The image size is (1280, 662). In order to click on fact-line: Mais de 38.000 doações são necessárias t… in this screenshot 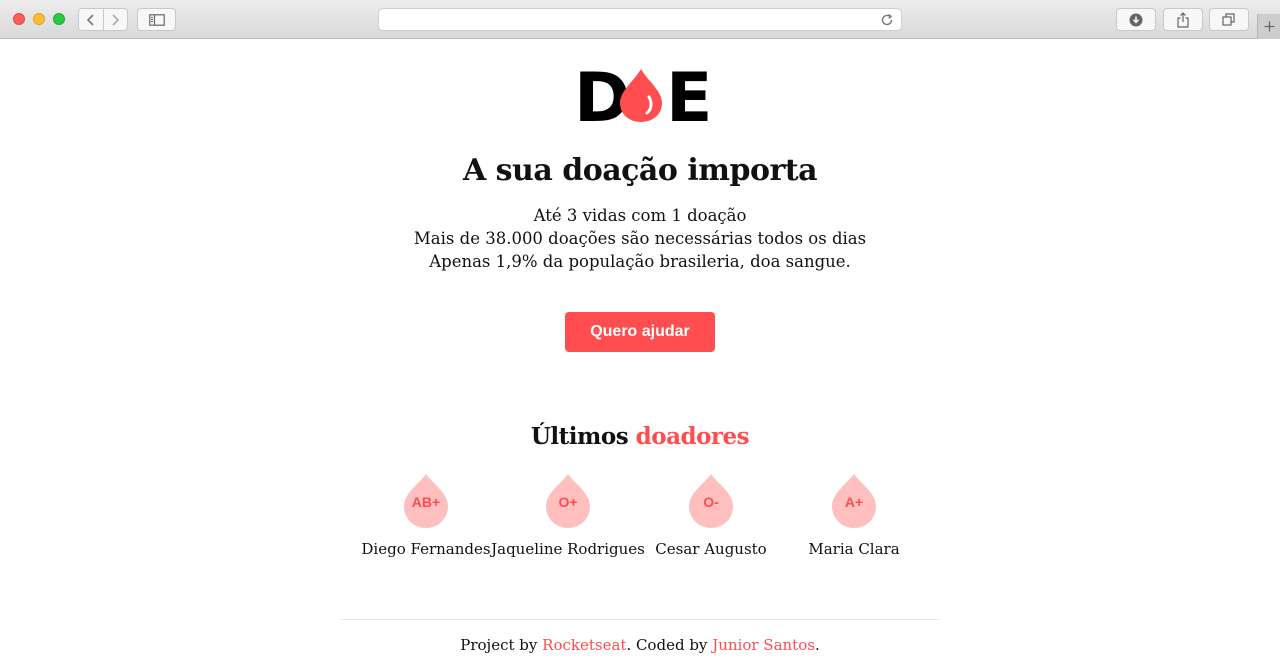, I will do `click(640, 238)`.